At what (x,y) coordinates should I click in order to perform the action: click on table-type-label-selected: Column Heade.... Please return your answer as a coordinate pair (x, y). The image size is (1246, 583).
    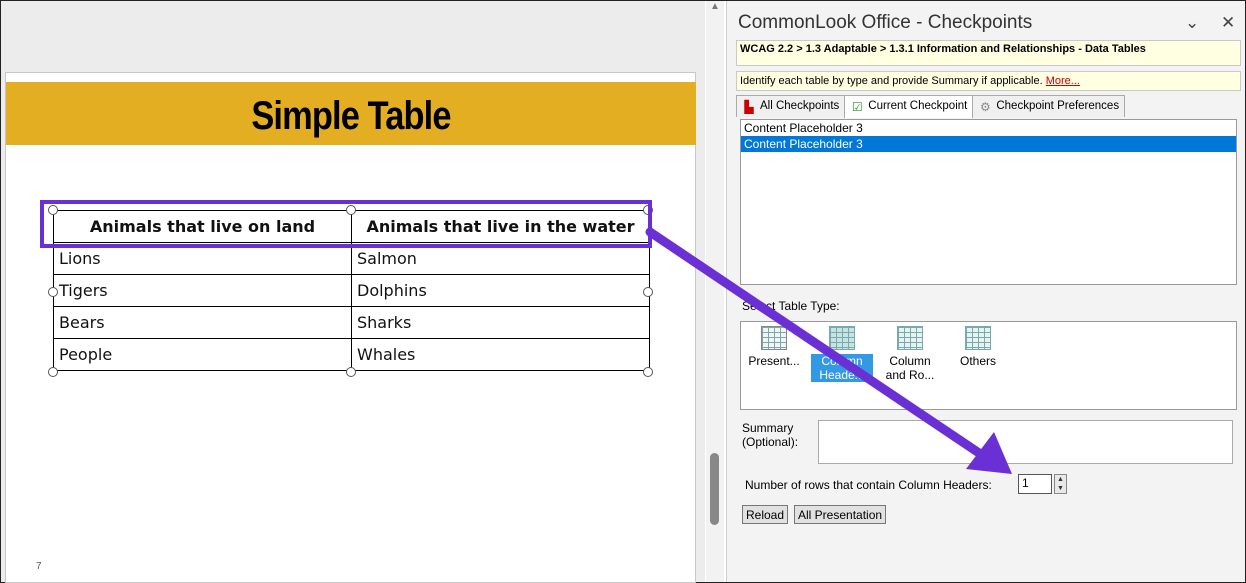
    Looking at the image, I should click on (842, 368).